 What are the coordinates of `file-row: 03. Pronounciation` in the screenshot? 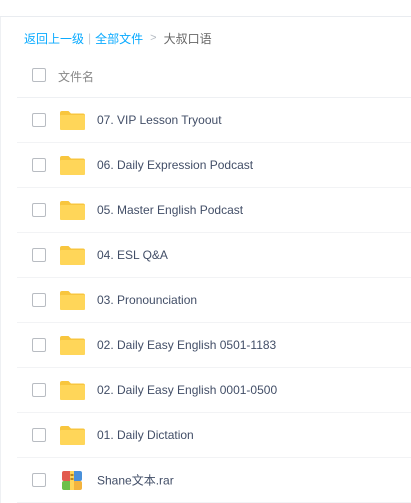 It's located at (214, 300).